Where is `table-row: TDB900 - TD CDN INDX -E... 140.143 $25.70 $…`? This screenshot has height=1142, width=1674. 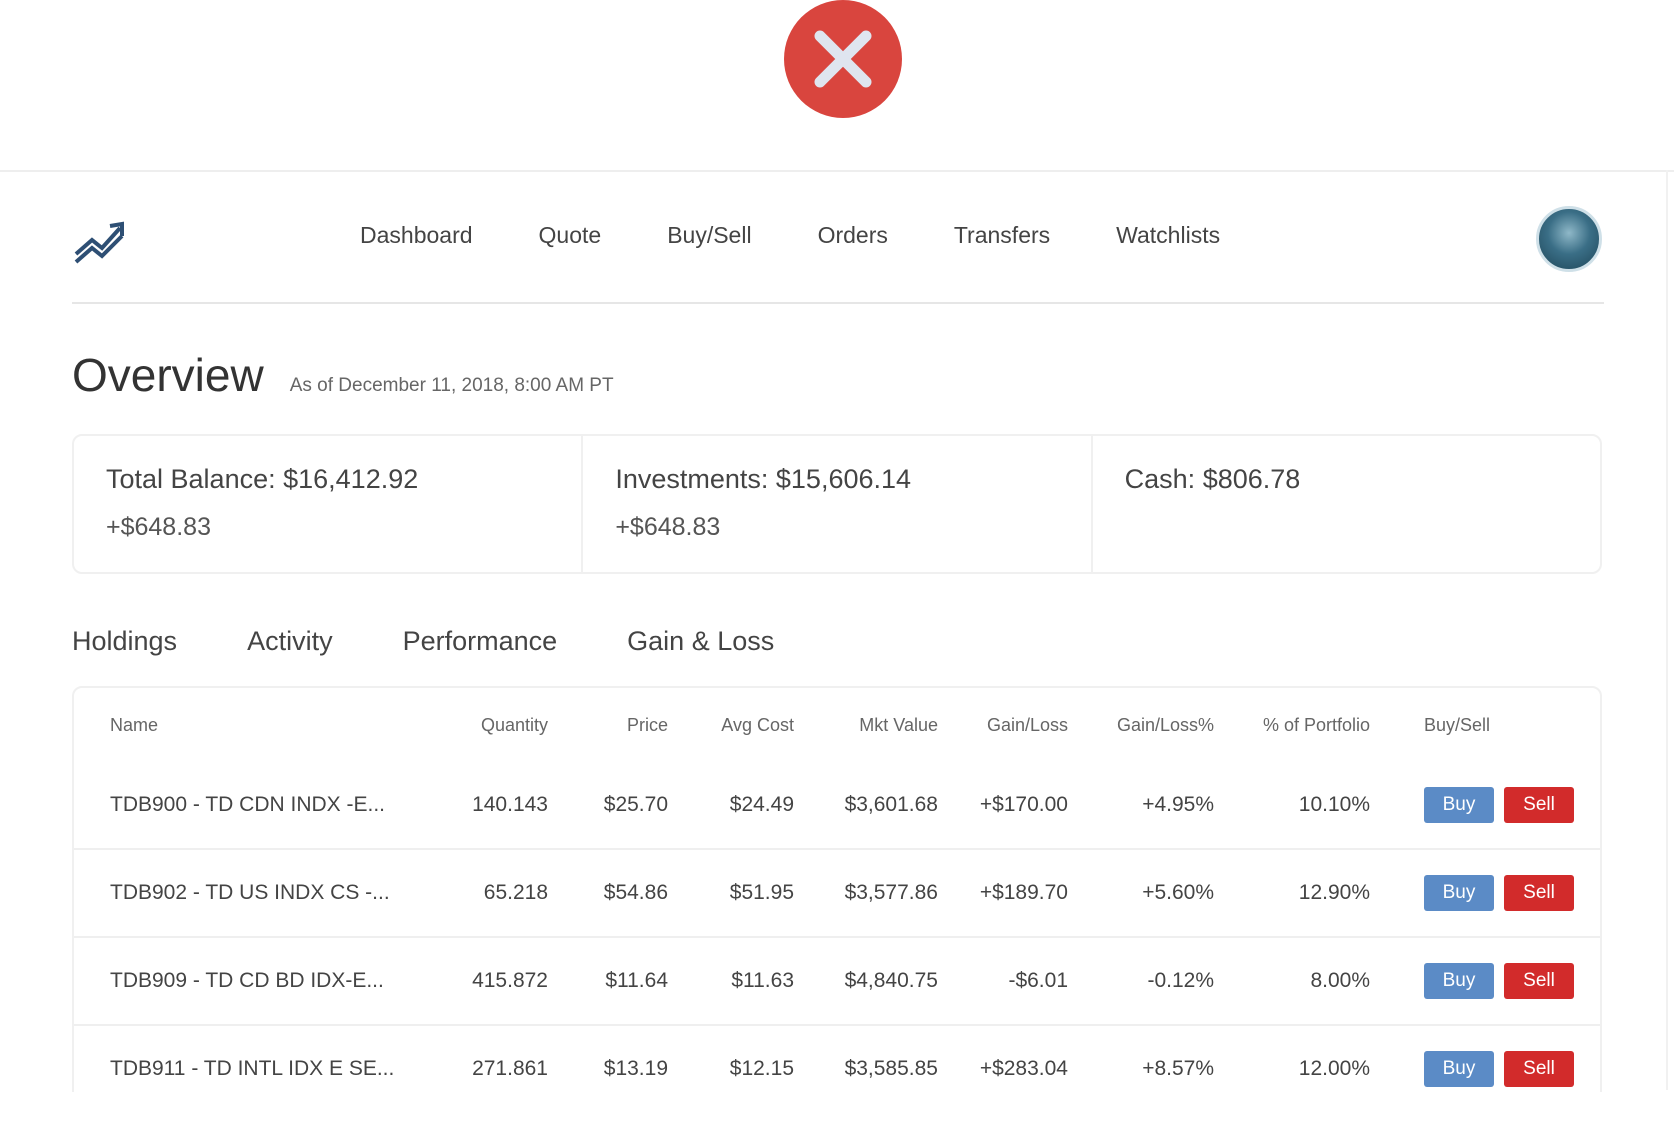
table-row: TDB900 - TD CDN INDX -E... 140.143 $25.70 $… is located at coordinates (837, 805).